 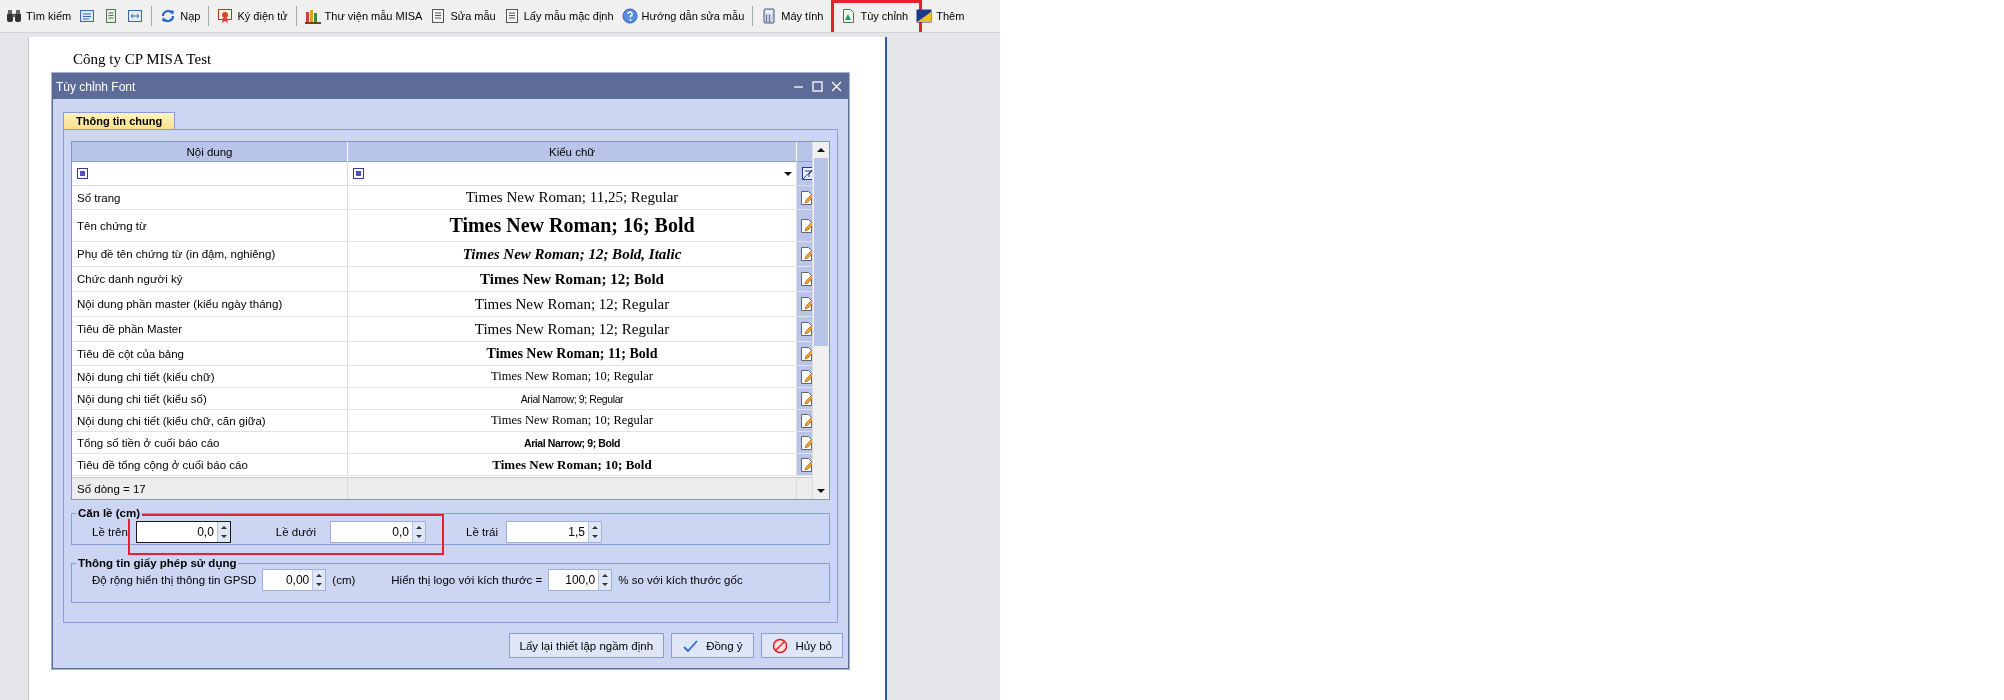 I want to click on scrollbar-thumb, so click(x=821, y=252).